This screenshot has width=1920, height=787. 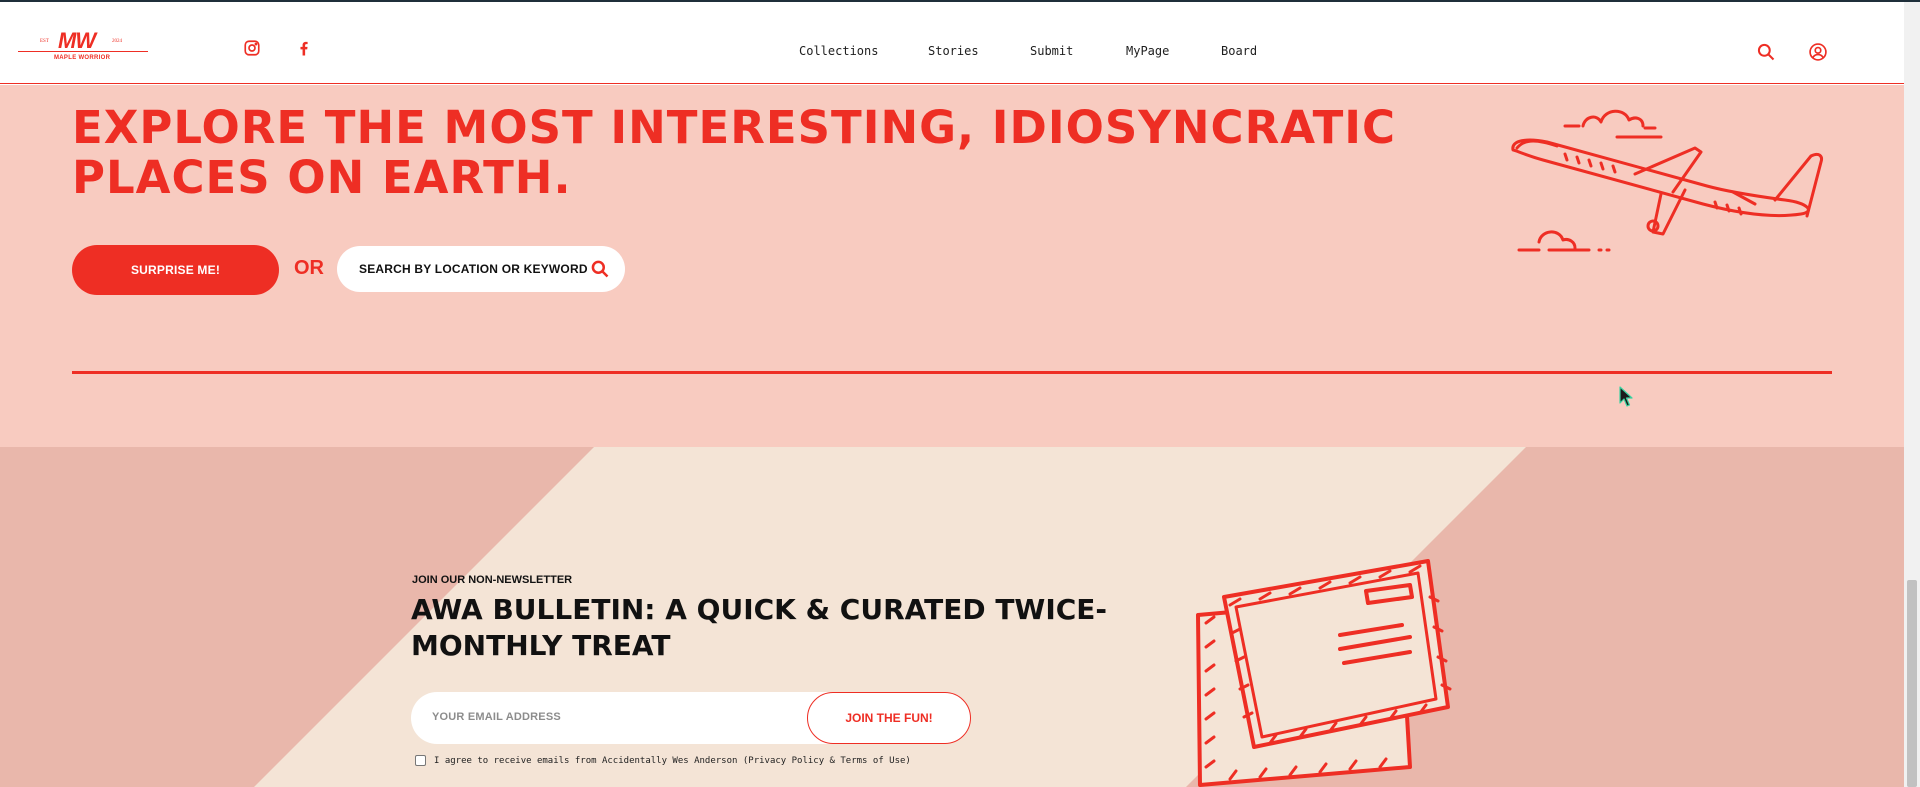 What do you see at coordinates (1324, 673) in the screenshot?
I see `envelope-illustration` at bounding box center [1324, 673].